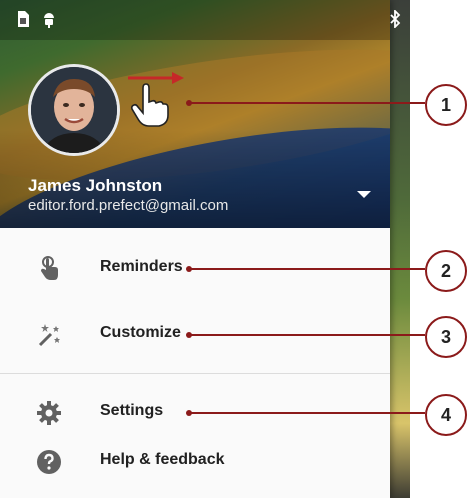 The width and height of the screenshot is (475, 498). I want to click on menu-item-help-feedback: Help & feedback, so click(195, 462).